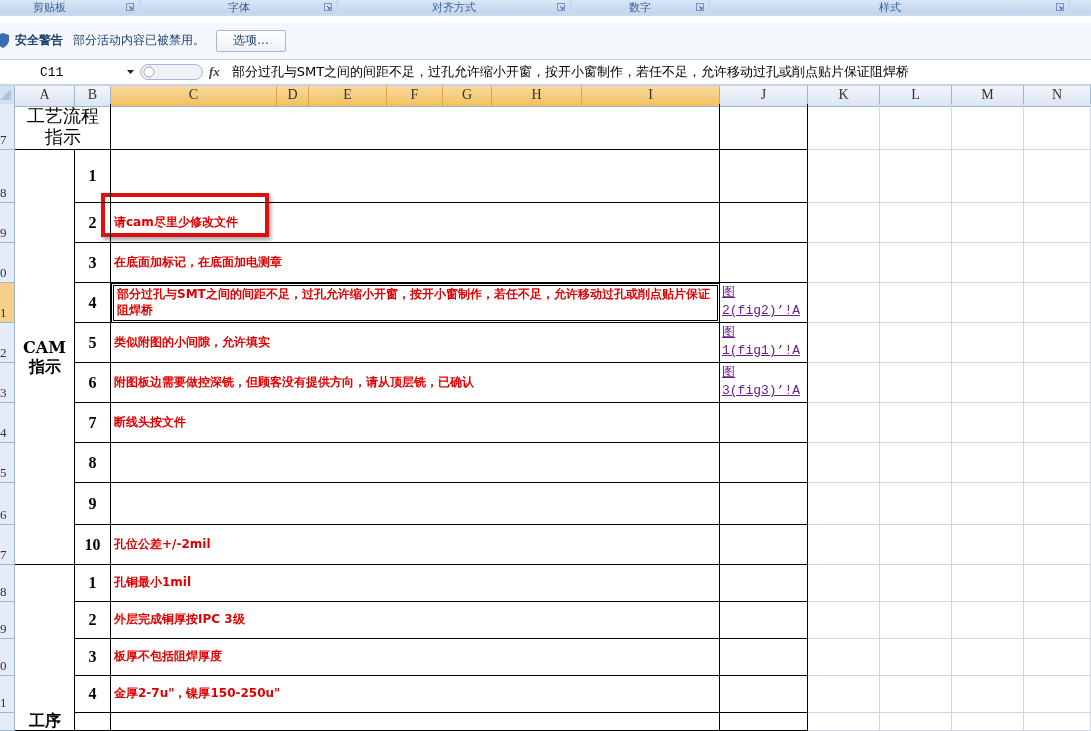  What do you see at coordinates (651, 96) in the screenshot?
I see `column-header: I` at bounding box center [651, 96].